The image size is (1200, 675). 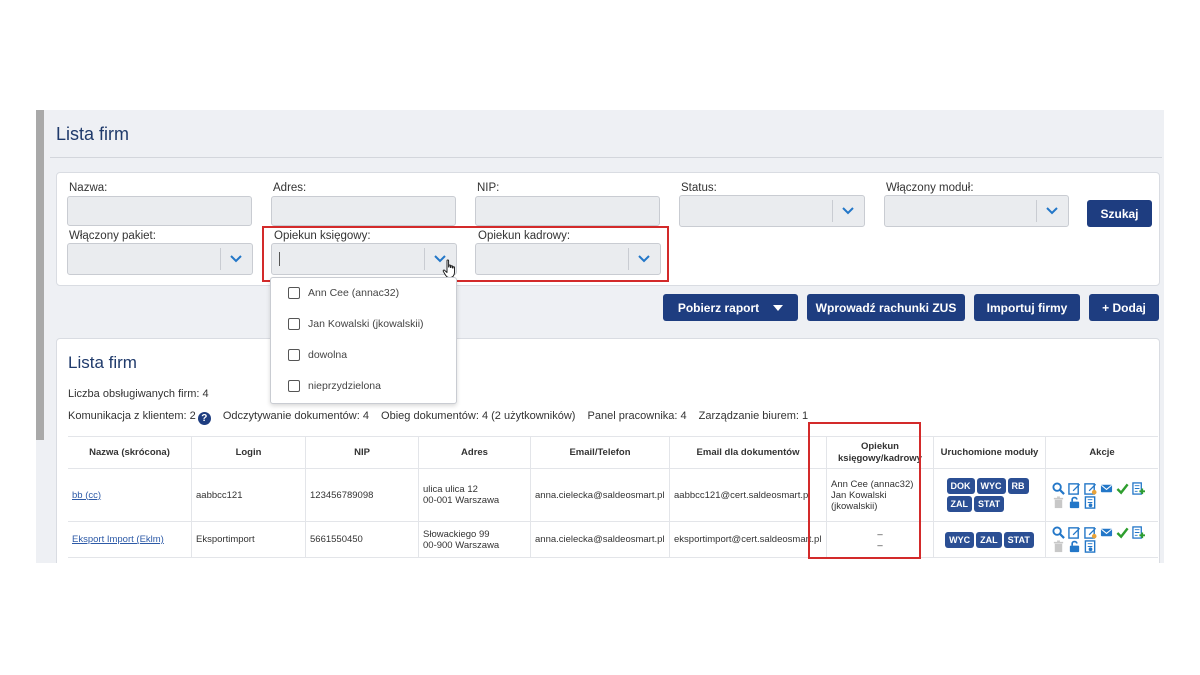 What do you see at coordinates (600, 452) in the screenshot?
I see `col-email-header: Email/Telefon` at bounding box center [600, 452].